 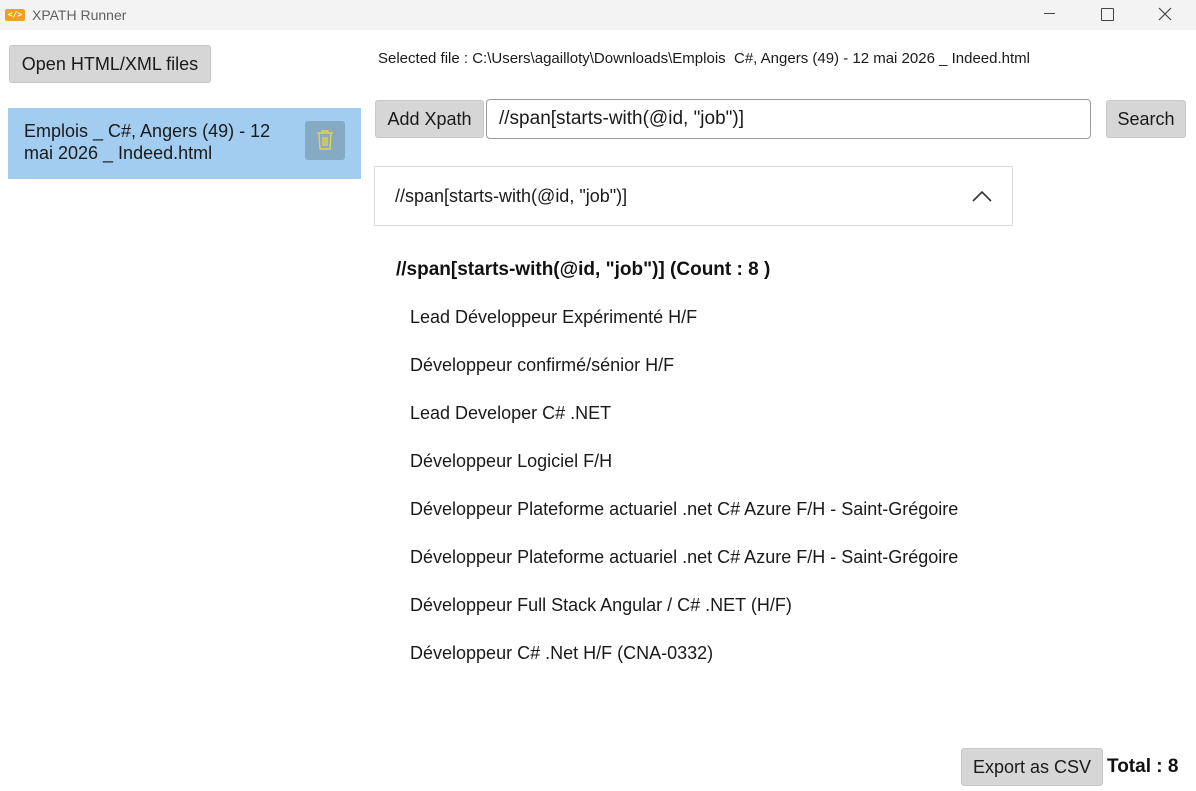 What do you see at coordinates (79, 15) in the screenshot?
I see `window-title: XPATH Runner` at bounding box center [79, 15].